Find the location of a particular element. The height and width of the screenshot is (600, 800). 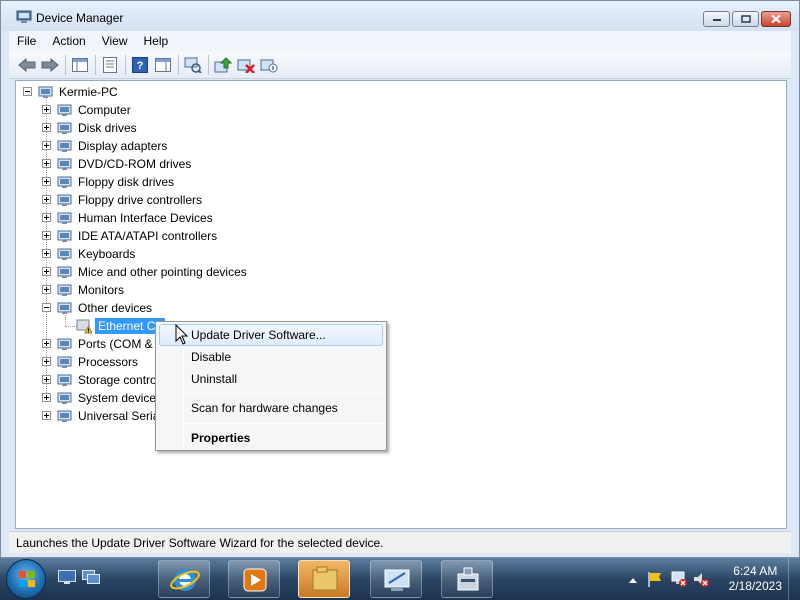

show-desktop-quicklaunch is located at coordinates (67, 578).